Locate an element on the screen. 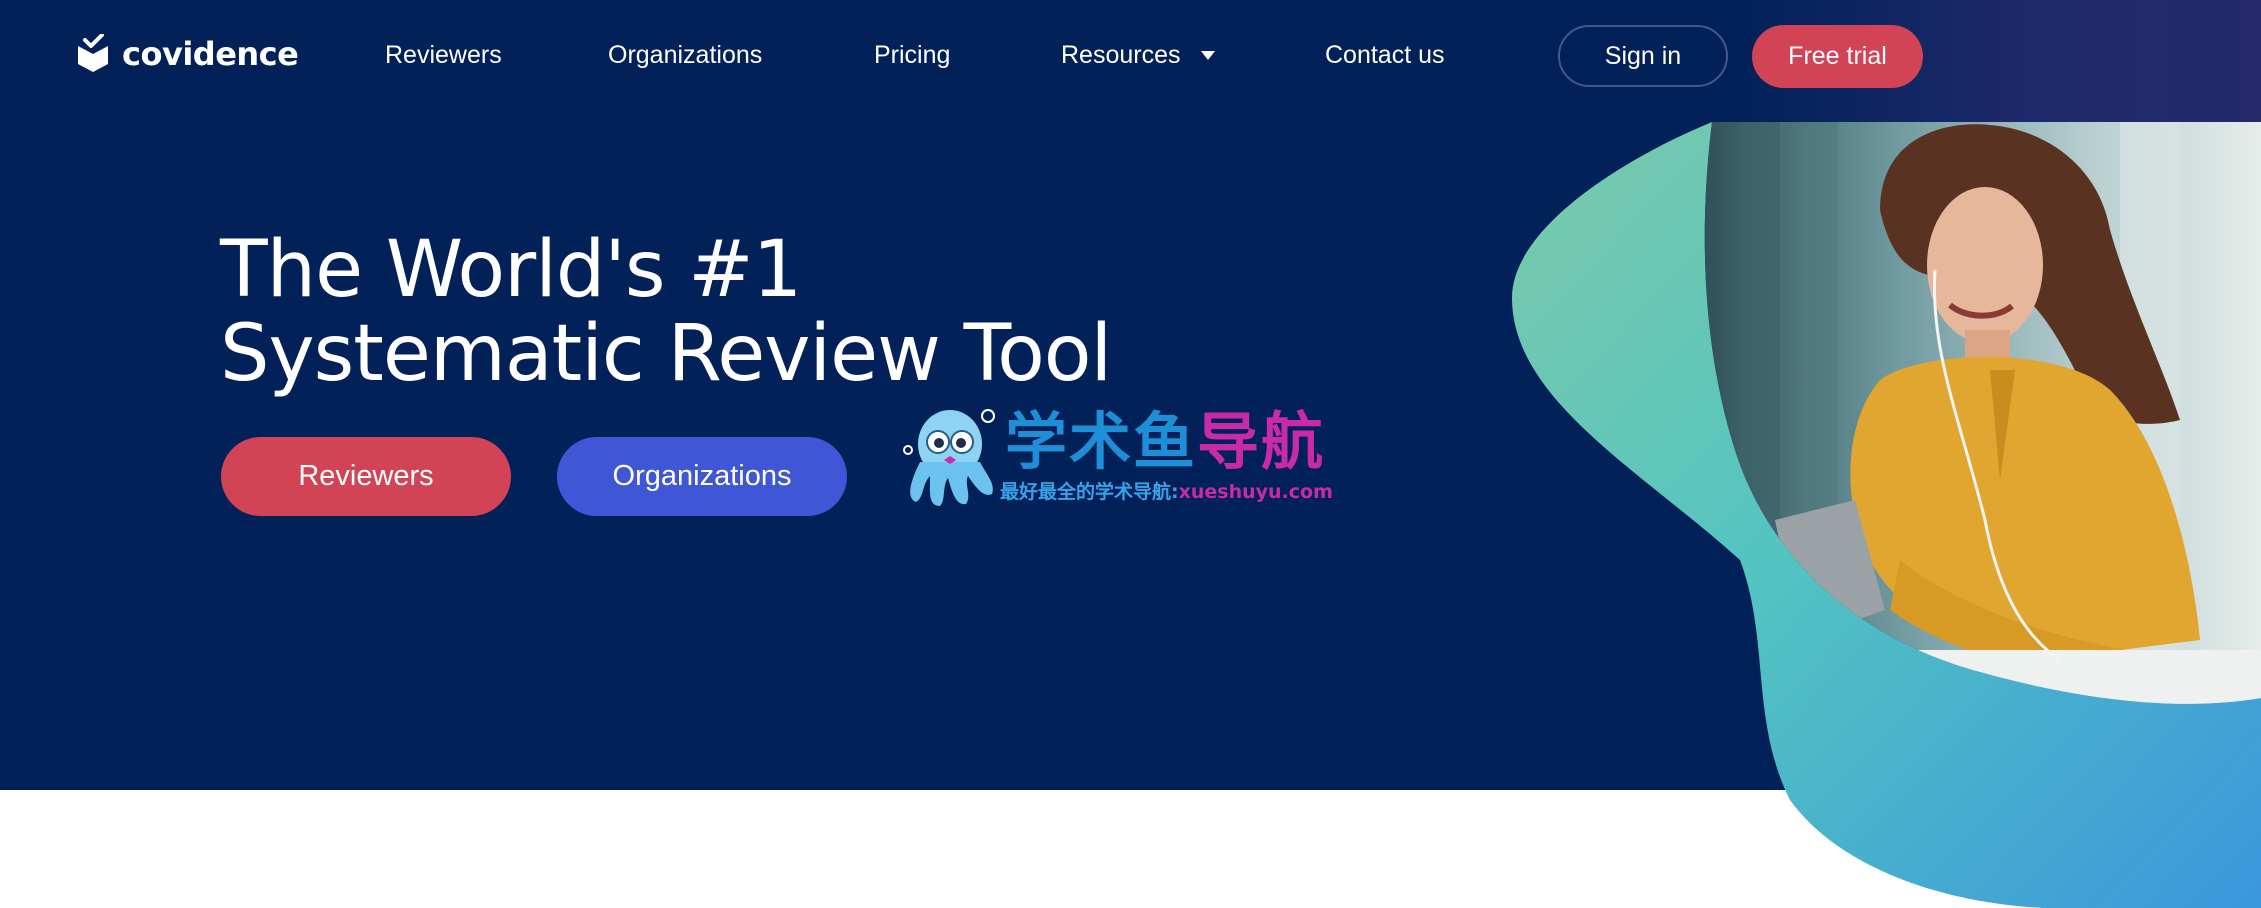 The height and width of the screenshot is (908, 2261). headline-line-2: Systematic Review Tool is located at coordinates (666, 354).